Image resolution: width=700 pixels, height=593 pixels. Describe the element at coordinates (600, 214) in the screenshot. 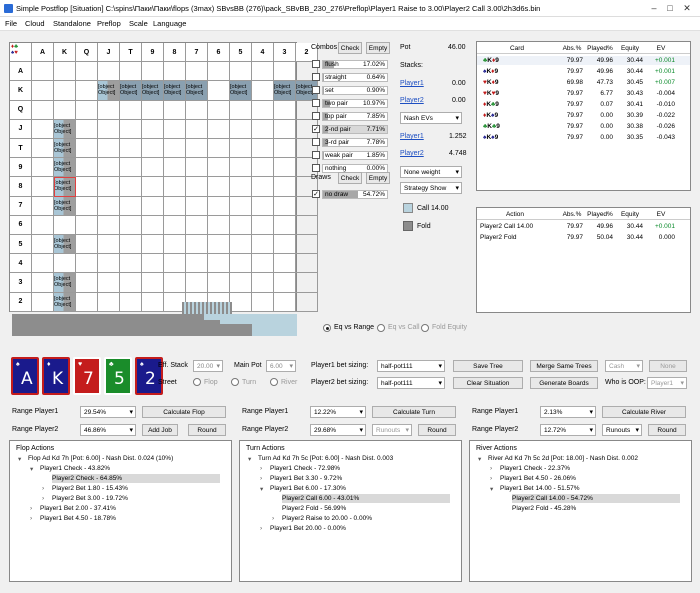

I see `col-played: Played%` at that location.